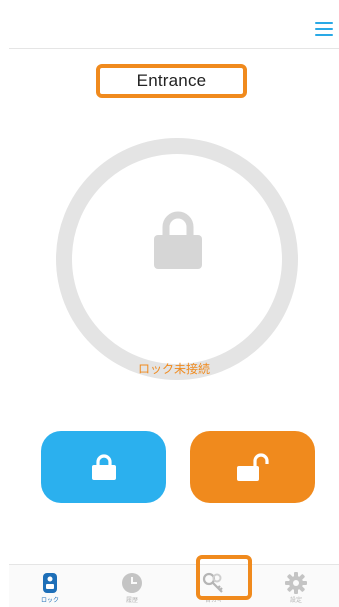 Image resolution: width=339 pixels, height=607 pixels. Describe the element at coordinates (50, 583) in the screenshot. I see `lock-device-icon` at that location.